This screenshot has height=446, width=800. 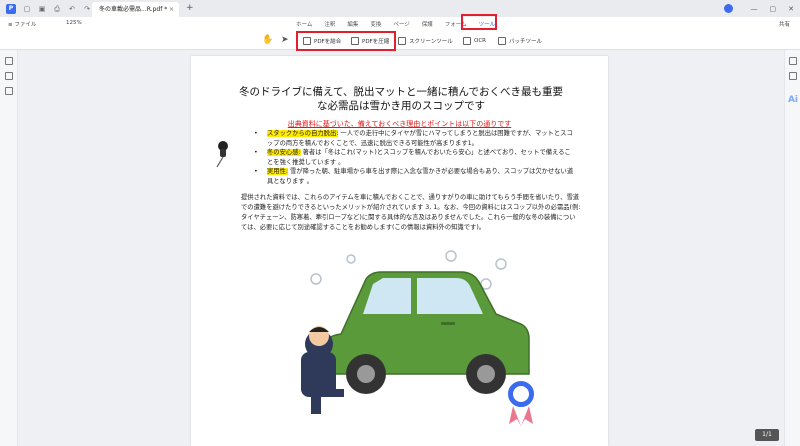 What do you see at coordinates (761, 8) in the screenshot?
I see `window-controls: — ▢ ✕` at bounding box center [761, 8].